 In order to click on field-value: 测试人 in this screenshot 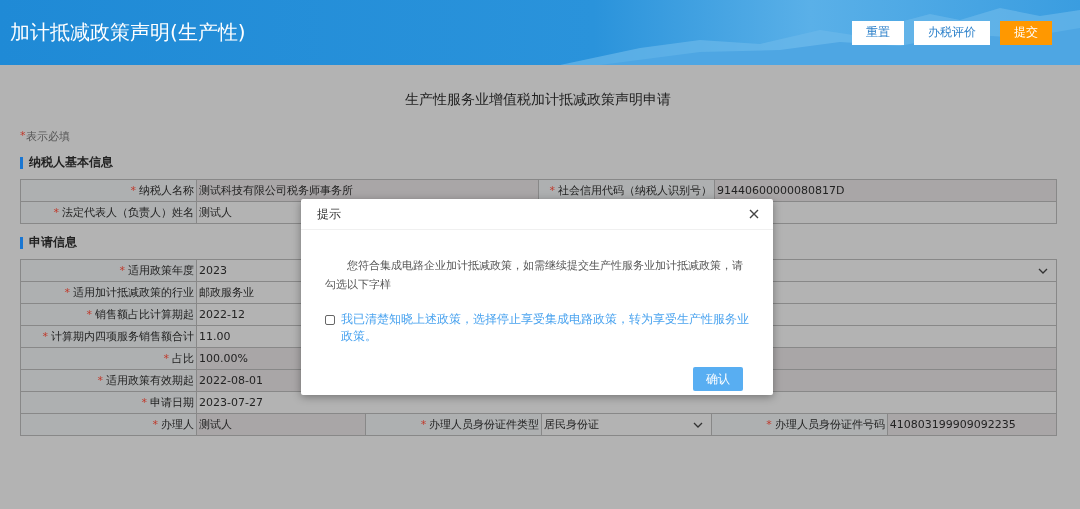, I will do `click(282, 425)`.